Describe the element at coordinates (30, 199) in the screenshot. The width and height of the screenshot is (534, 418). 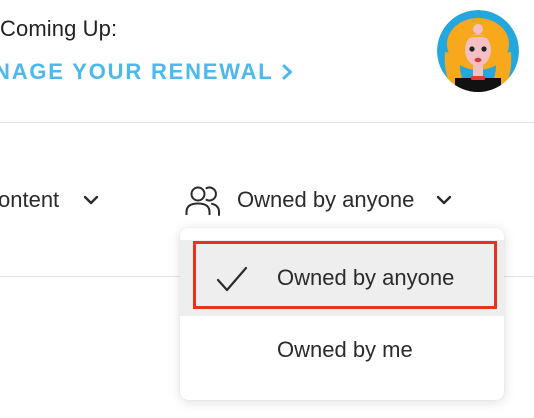
I see `content-filter-label: ontent` at that location.